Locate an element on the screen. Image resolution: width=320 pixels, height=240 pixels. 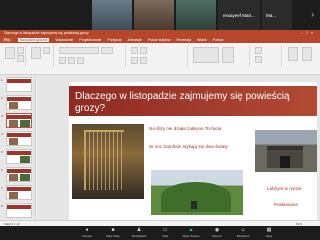
italic-icon is located at coordinates (71, 60).